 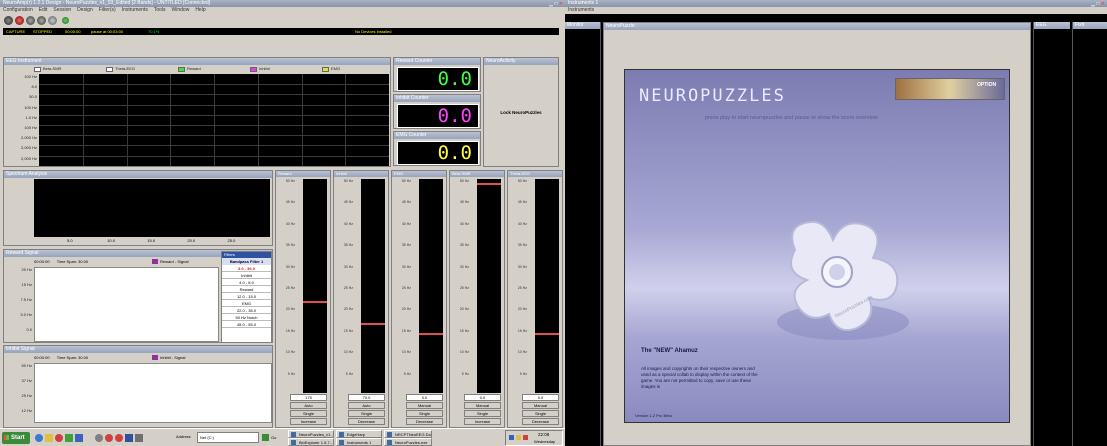 What do you see at coordinates (19, 20) in the screenshot?
I see `stop-button-icon` at bounding box center [19, 20].